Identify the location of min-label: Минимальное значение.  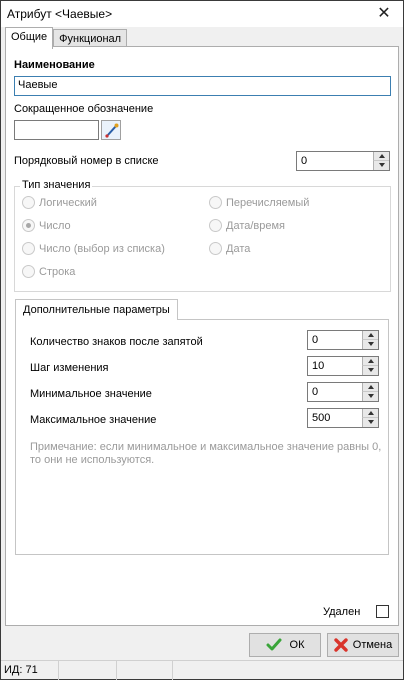
(91, 394).